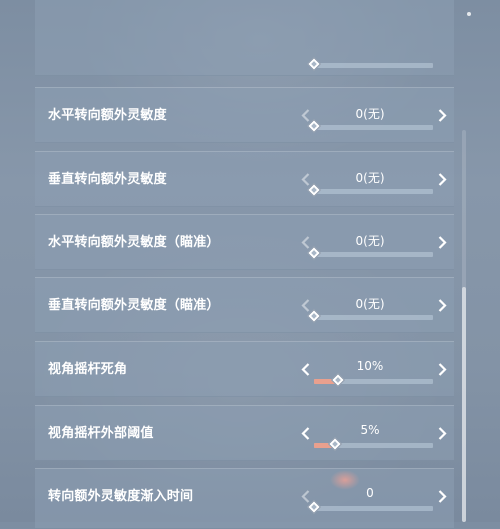  I want to click on setting-value: 10%, so click(370, 366).